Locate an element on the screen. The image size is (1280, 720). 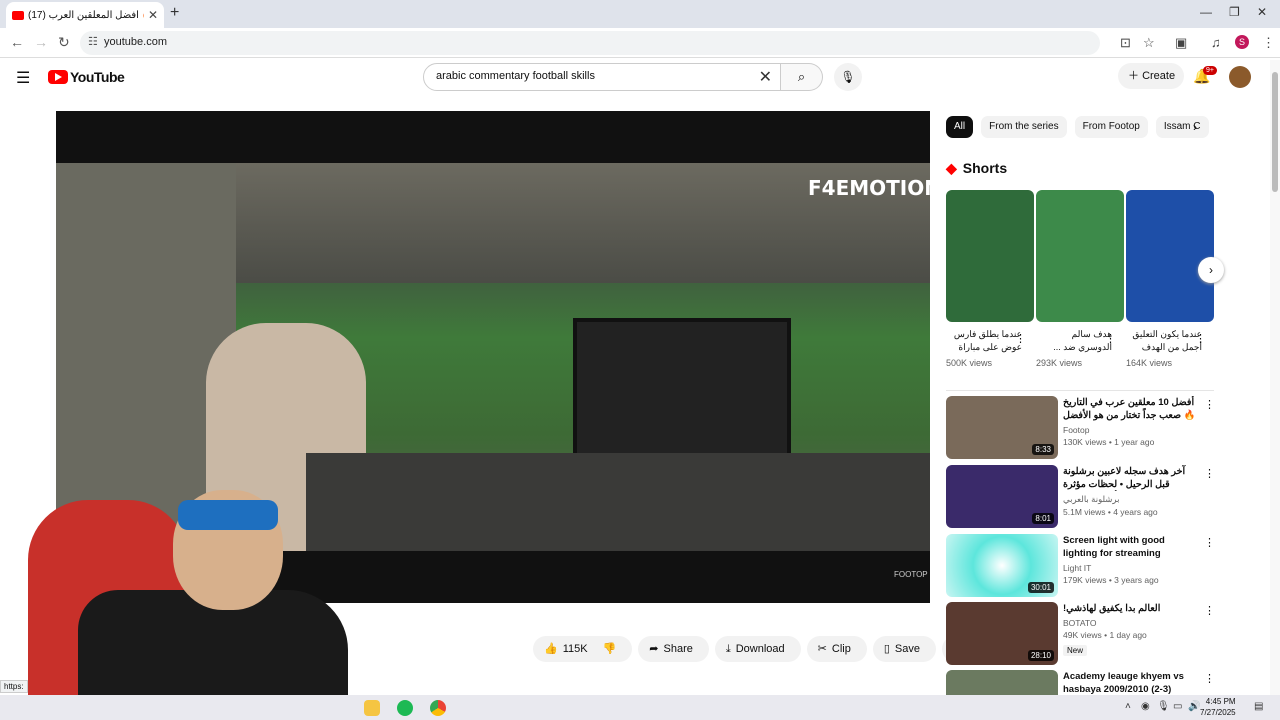
menu-hamburger-icon: ☰ is located at coordinates (23, 78).